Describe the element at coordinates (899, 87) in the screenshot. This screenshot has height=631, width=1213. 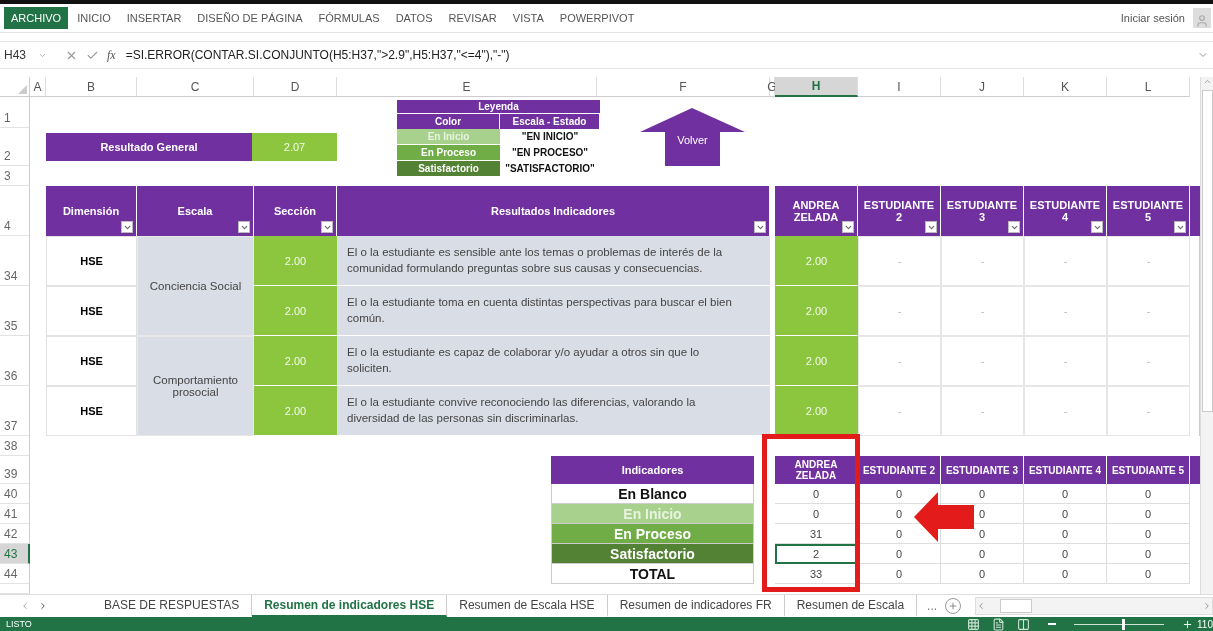
I see `column-header: I` at that location.